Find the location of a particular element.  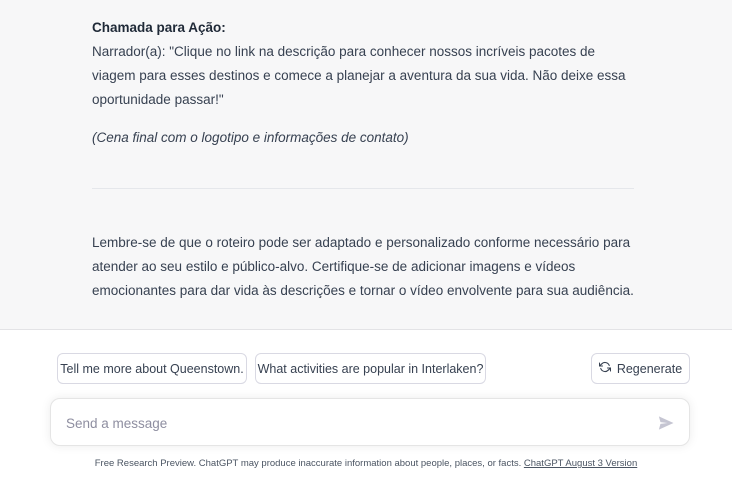

message-input is located at coordinates (351, 423).